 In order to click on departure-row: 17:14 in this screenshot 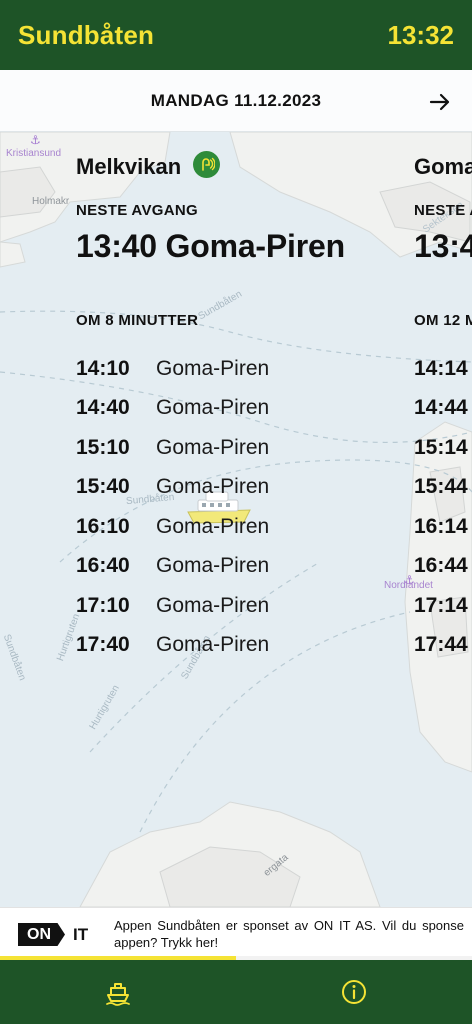, I will do `click(443, 606)`.